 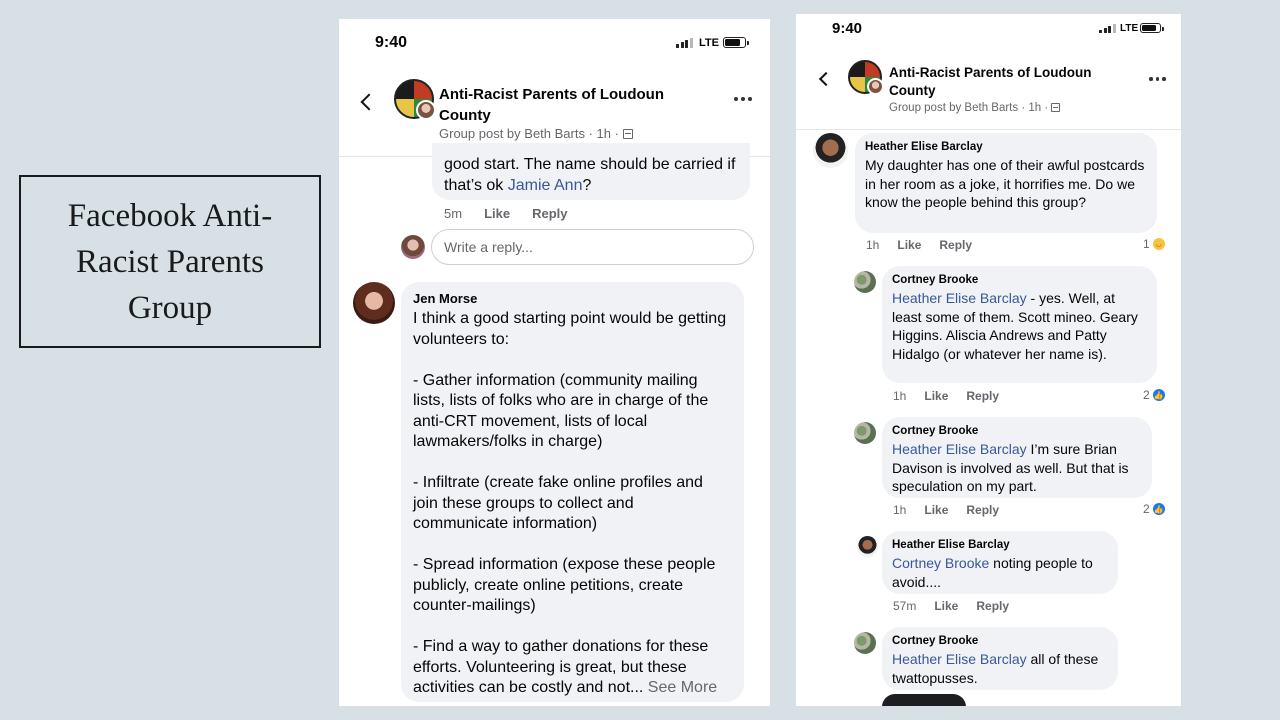 I want to click on comment-actions: 5m Like Reply, so click(x=505, y=213).